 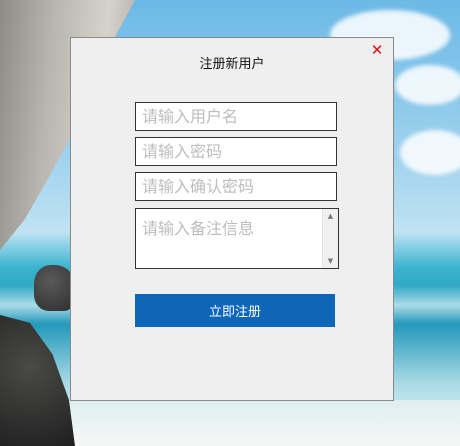 What do you see at coordinates (236, 116) in the screenshot?
I see `username-input` at bounding box center [236, 116].